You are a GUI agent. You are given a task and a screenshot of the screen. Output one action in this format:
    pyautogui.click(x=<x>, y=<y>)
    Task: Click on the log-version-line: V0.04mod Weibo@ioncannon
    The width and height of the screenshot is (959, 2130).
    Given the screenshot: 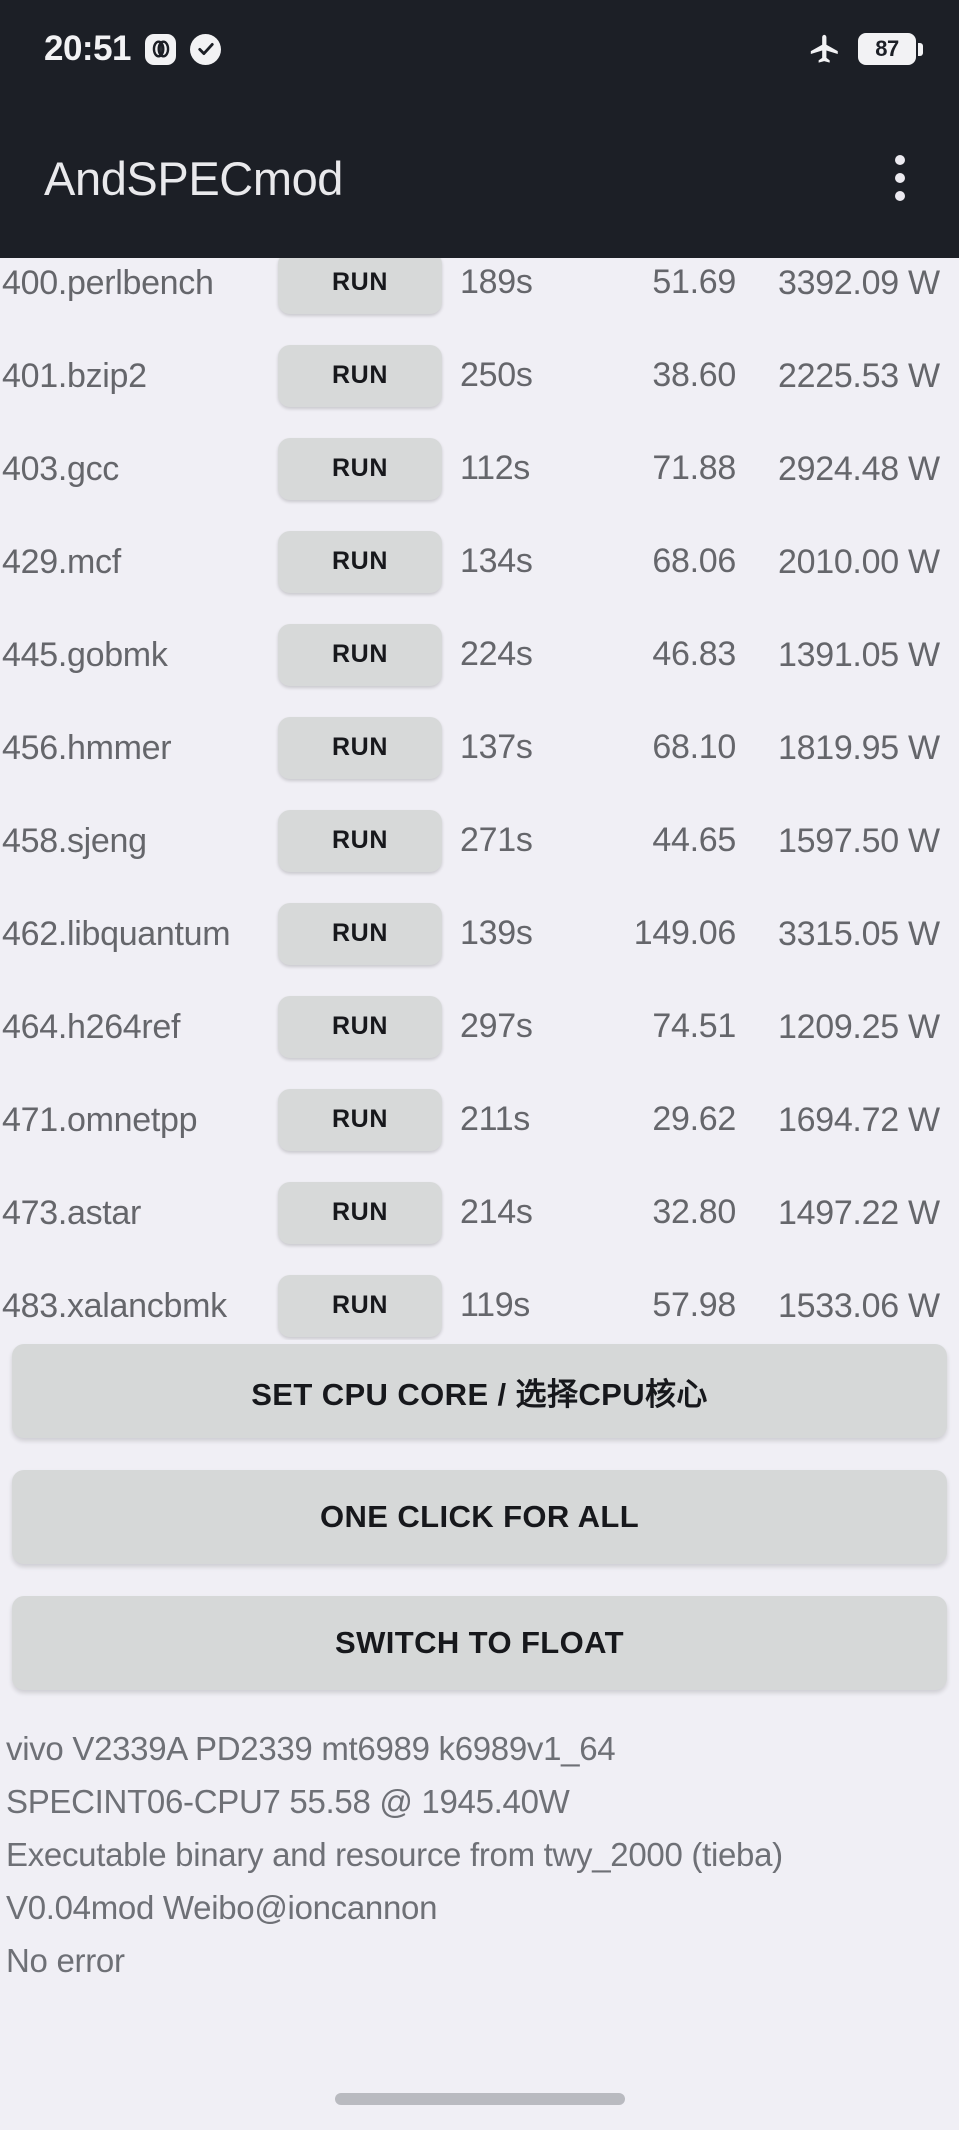 What is the action you would take?
    pyautogui.click(x=222, y=1907)
    